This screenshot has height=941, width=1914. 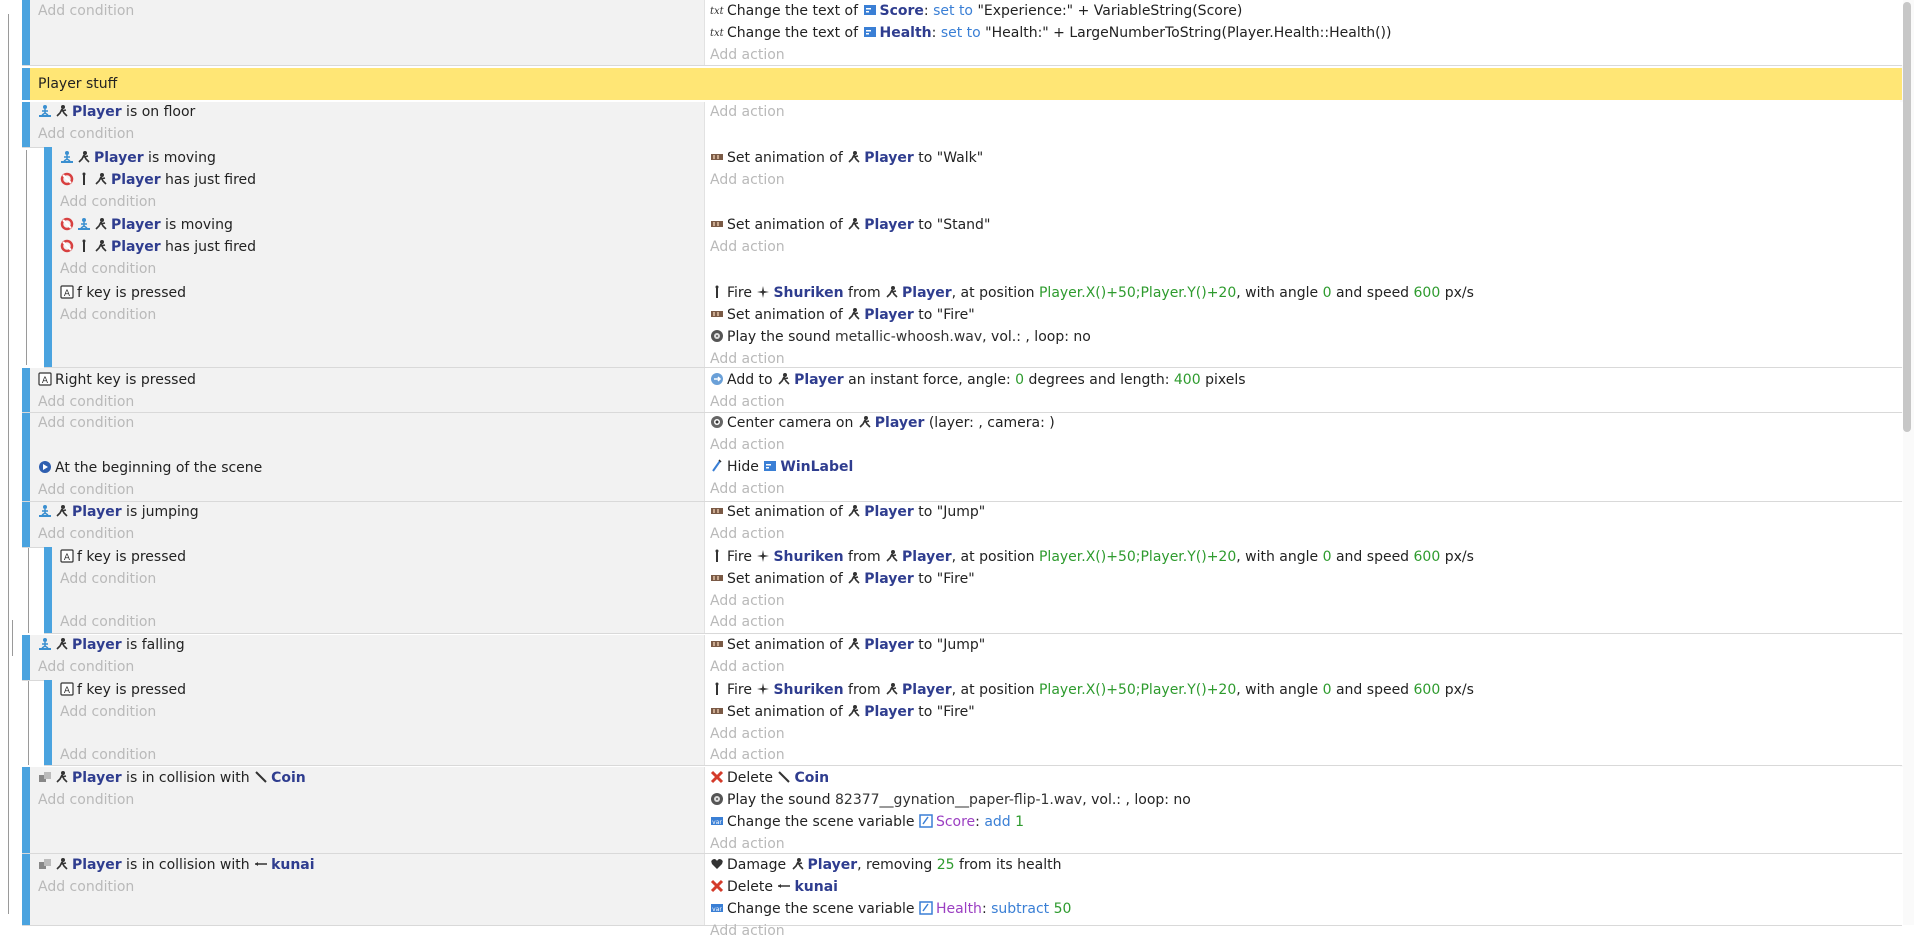 I want to click on condition-text: is on floor, so click(x=158, y=112).